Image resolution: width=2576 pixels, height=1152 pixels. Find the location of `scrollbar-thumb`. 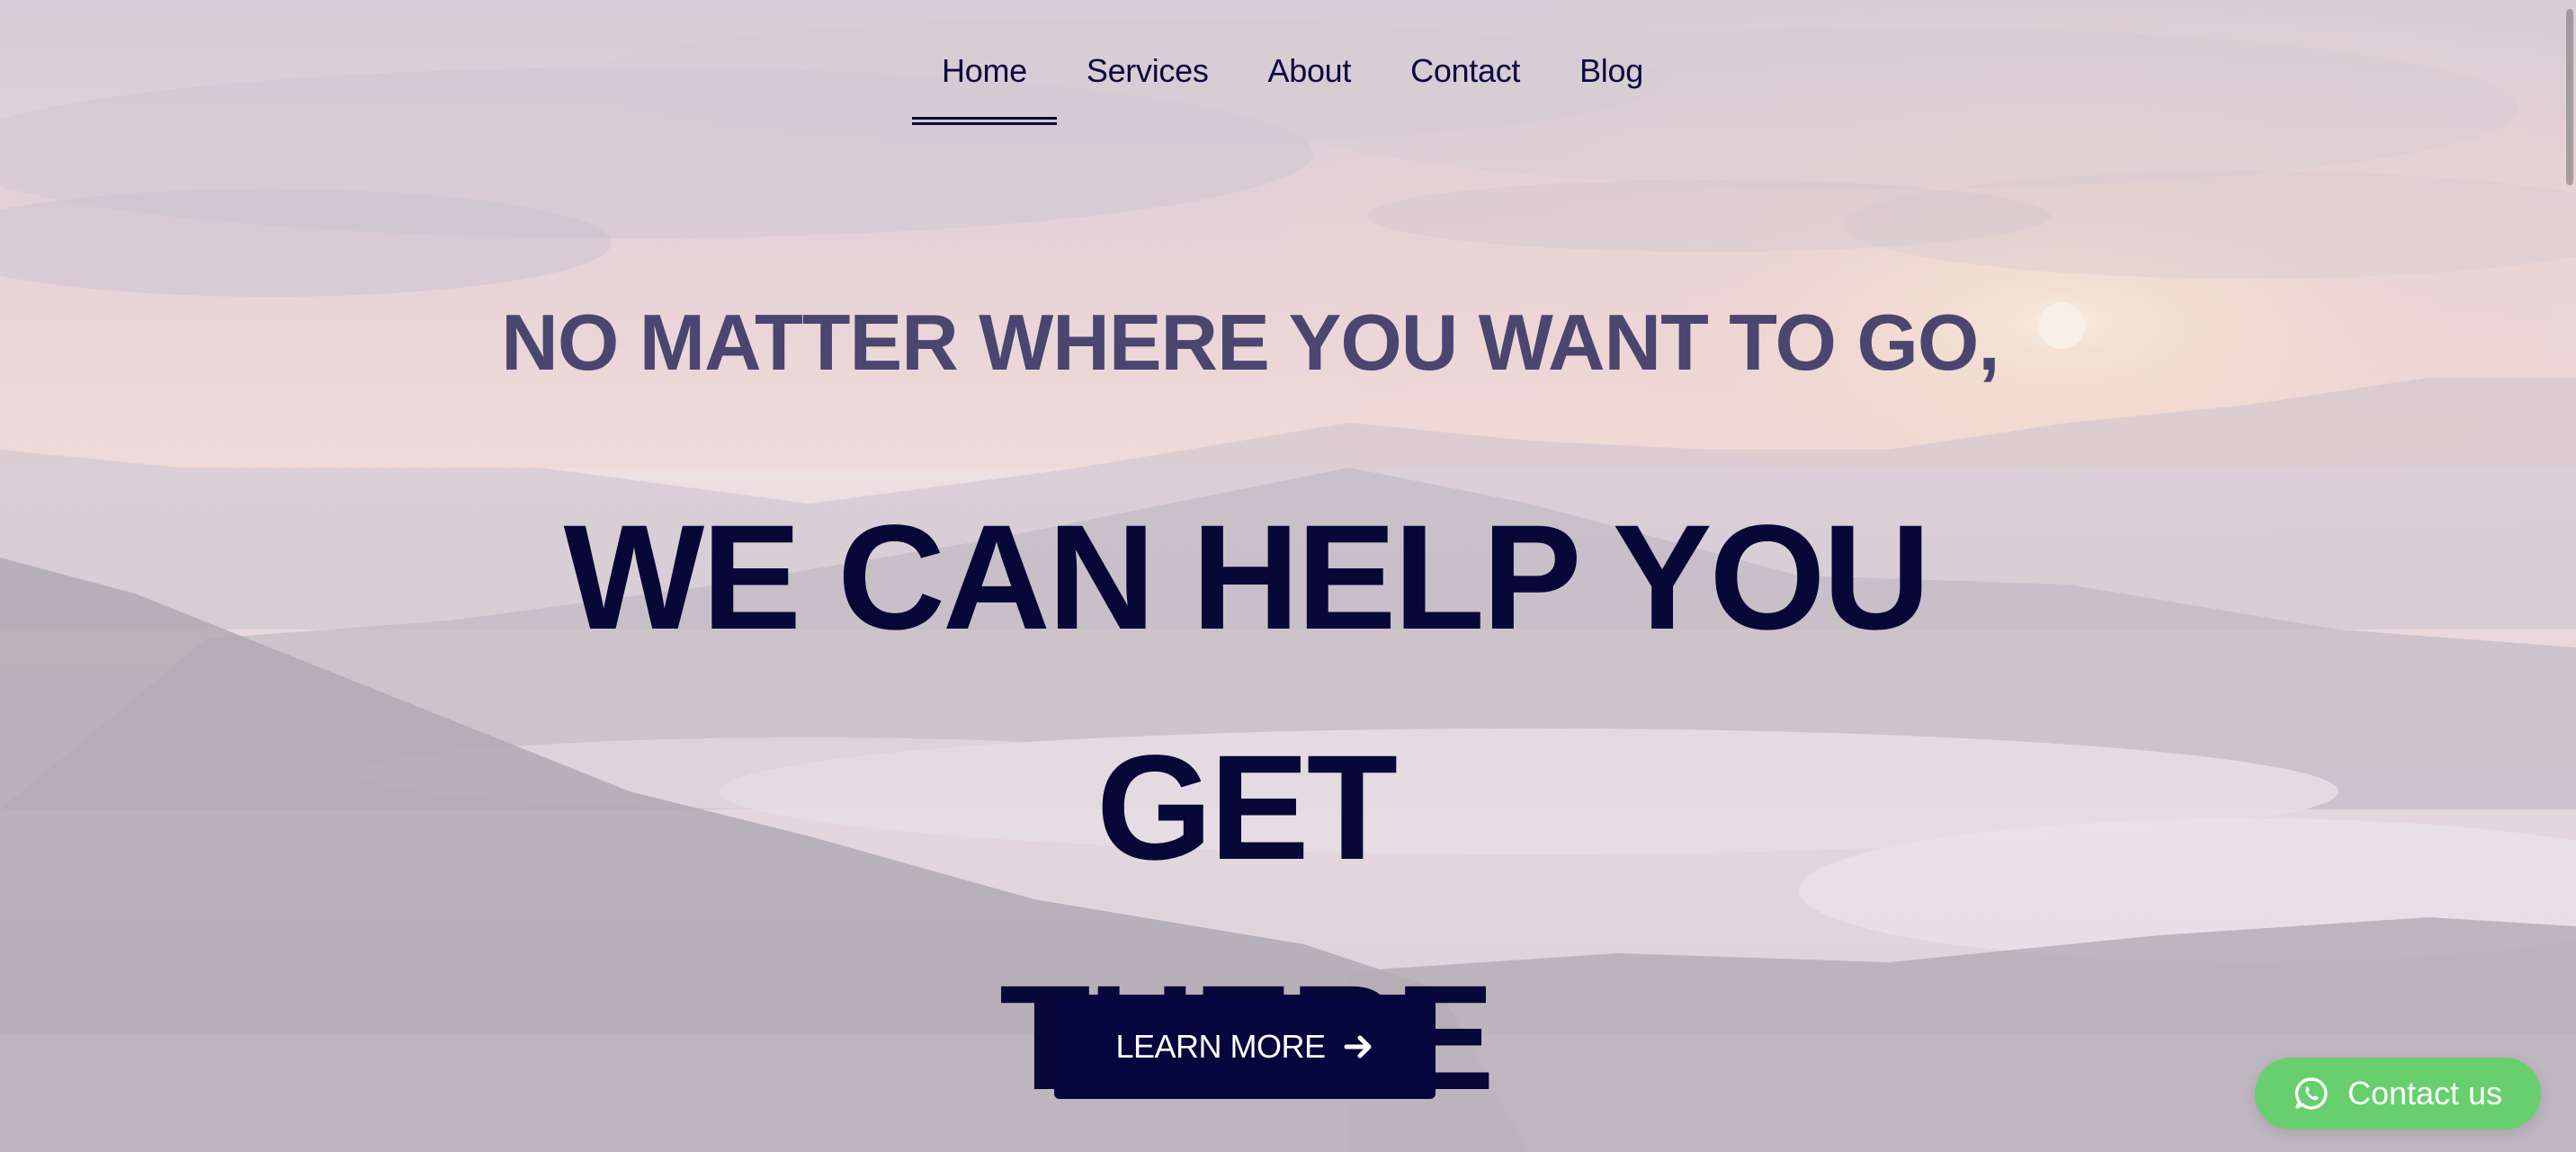

scrollbar-thumb is located at coordinates (2569, 97).